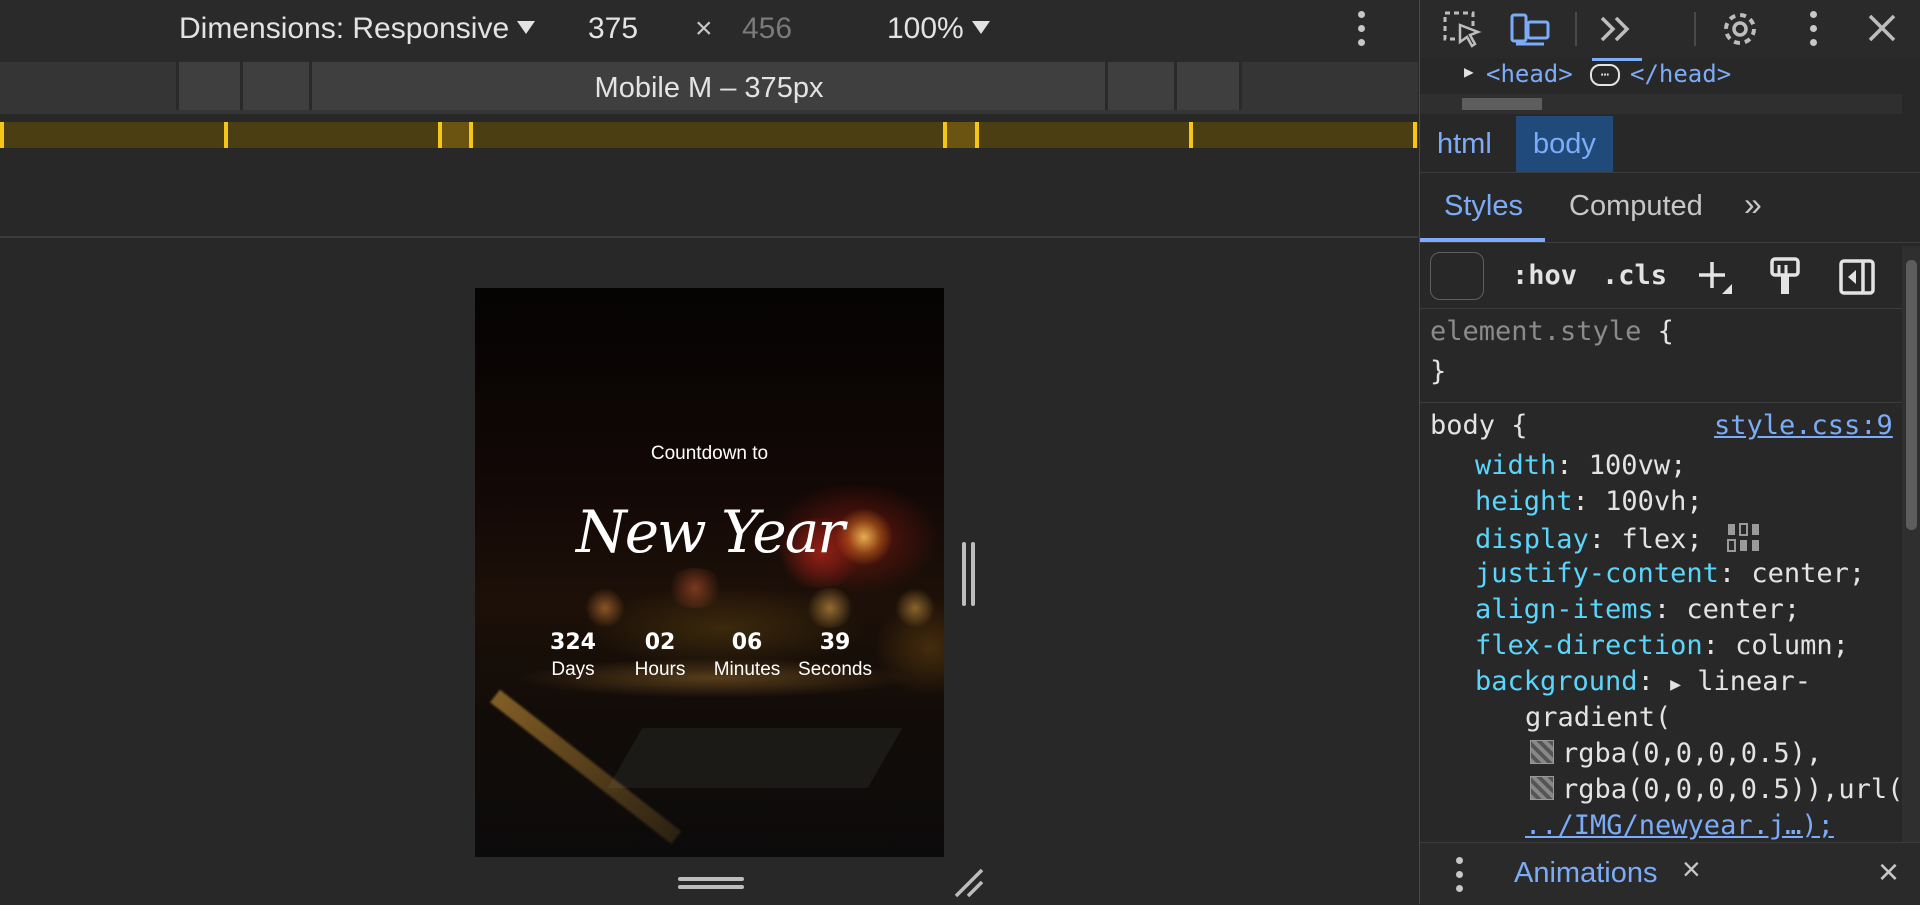 The image size is (1920, 905). Describe the element at coordinates (1552, 331) in the screenshot. I see `element-style-selector: element.style {` at that location.